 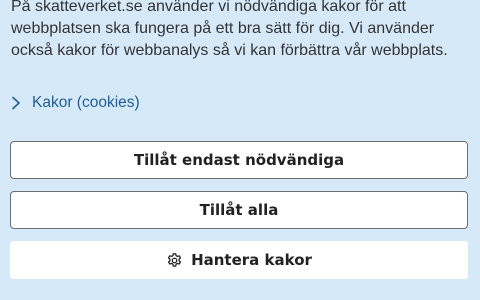 What do you see at coordinates (174, 259) in the screenshot?
I see `gear-icon` at bounding box center [174, 259].